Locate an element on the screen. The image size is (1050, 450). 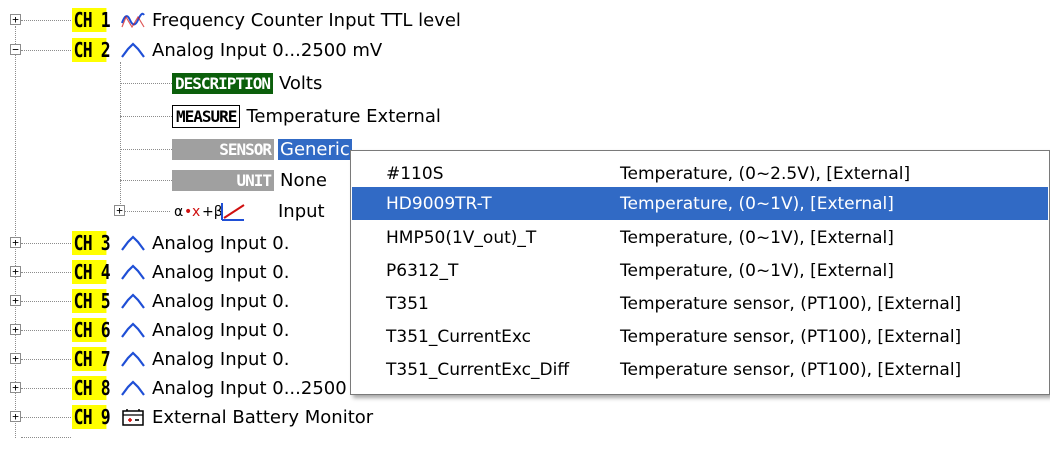
dropdown-item-name: P6312_T is located at coordinates (422, 270).